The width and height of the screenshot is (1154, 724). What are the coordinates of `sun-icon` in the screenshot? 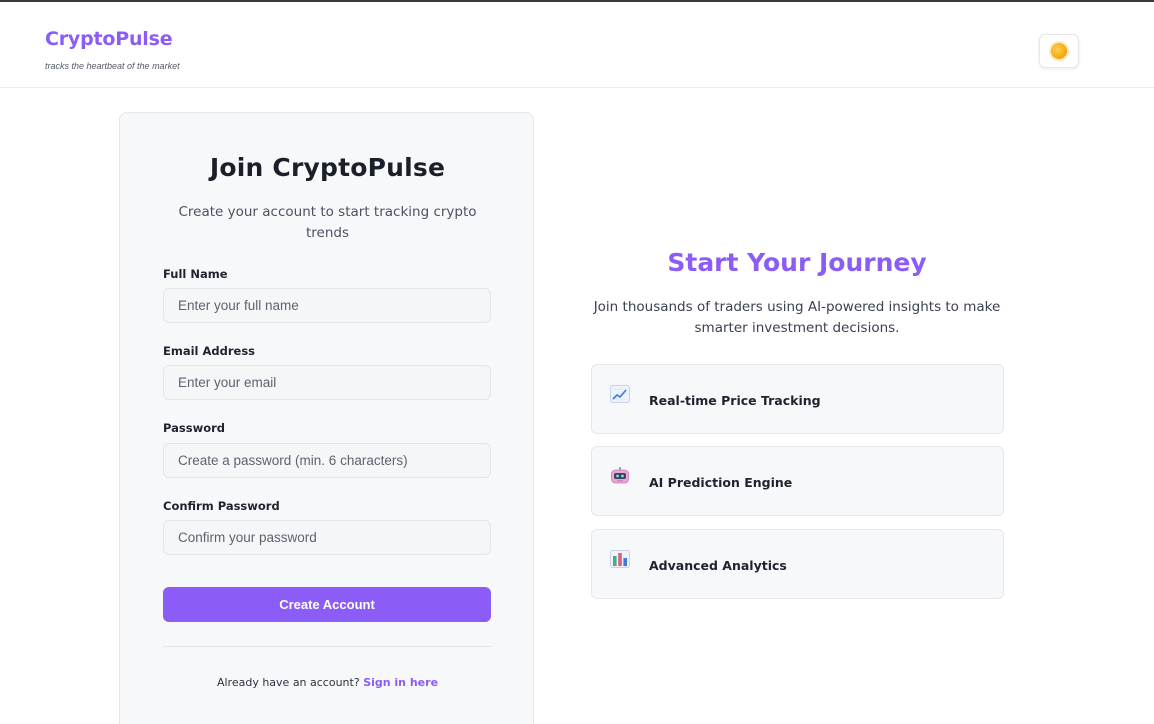 It's located at (1059, 51).